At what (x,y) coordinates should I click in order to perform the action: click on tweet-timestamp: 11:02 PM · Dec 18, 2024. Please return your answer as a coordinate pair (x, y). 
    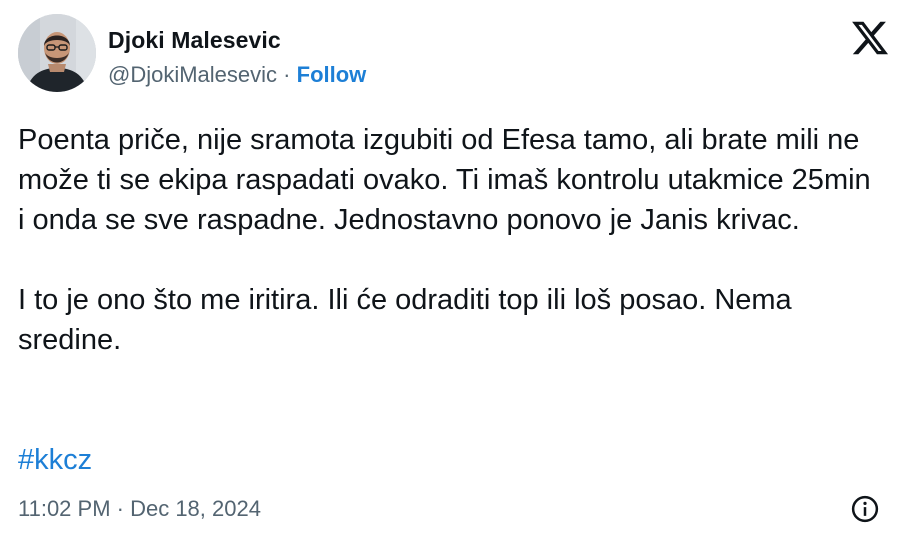
    Looking at the image, I should click on (139, 509).